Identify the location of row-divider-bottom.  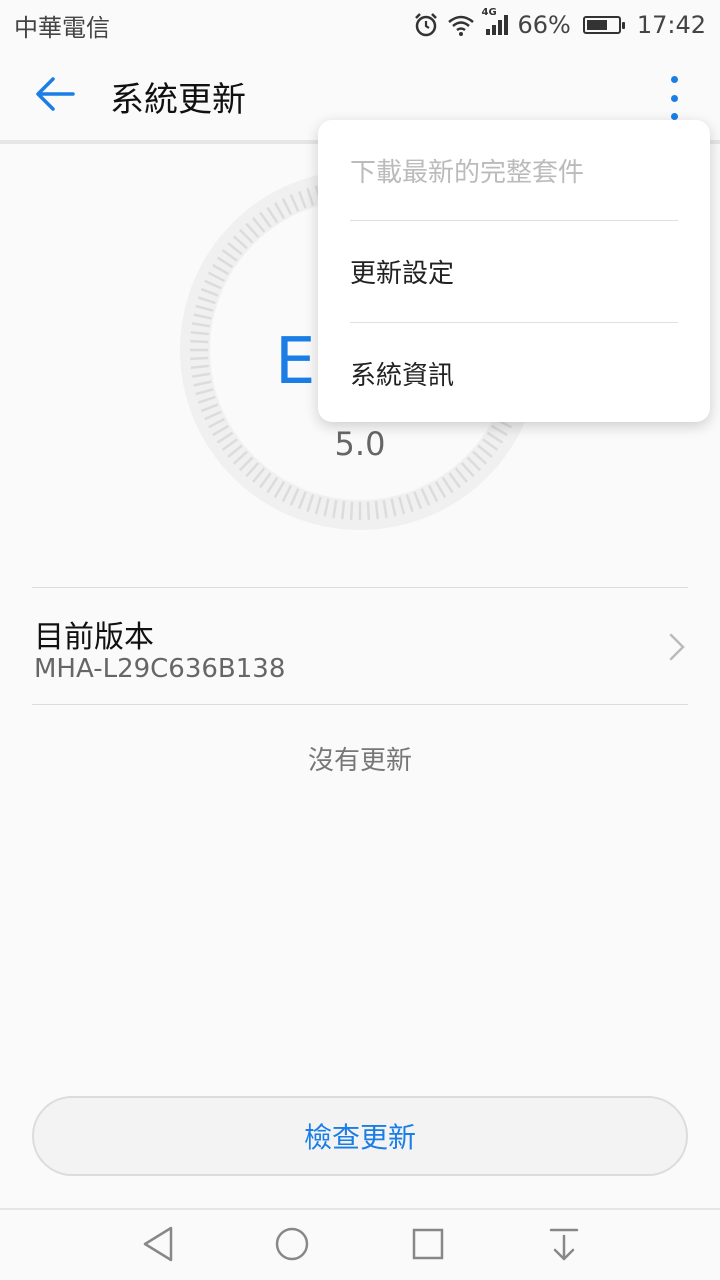
(360, 704).